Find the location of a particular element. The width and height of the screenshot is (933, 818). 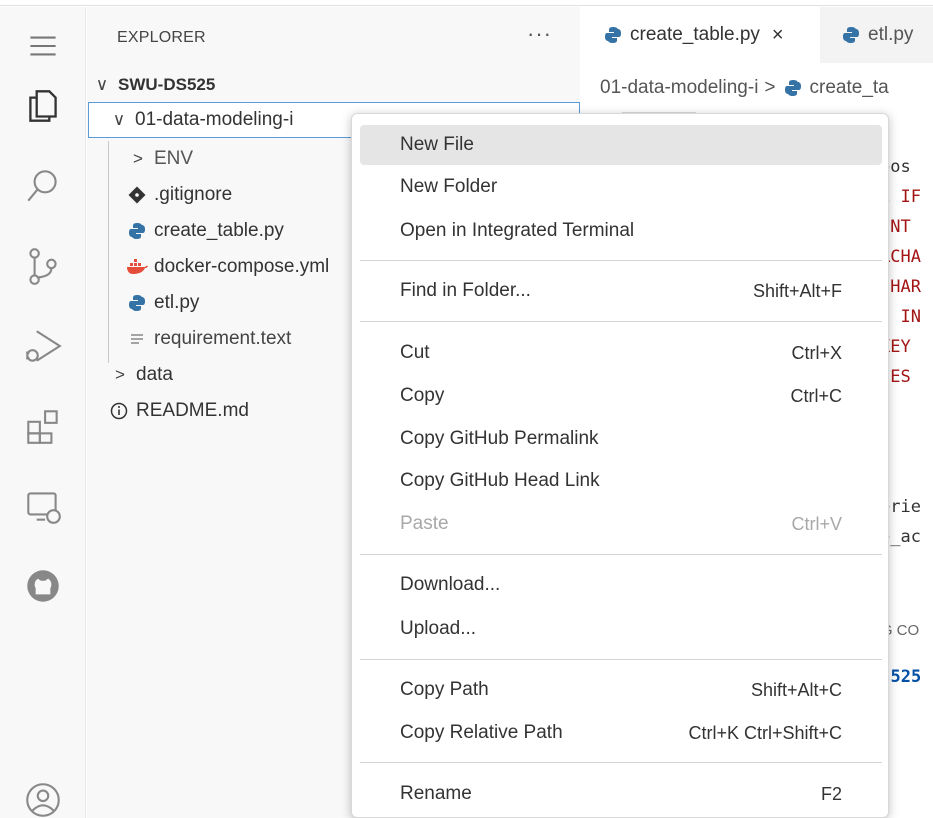

text-file-icon is located at coordinates (137, 339).